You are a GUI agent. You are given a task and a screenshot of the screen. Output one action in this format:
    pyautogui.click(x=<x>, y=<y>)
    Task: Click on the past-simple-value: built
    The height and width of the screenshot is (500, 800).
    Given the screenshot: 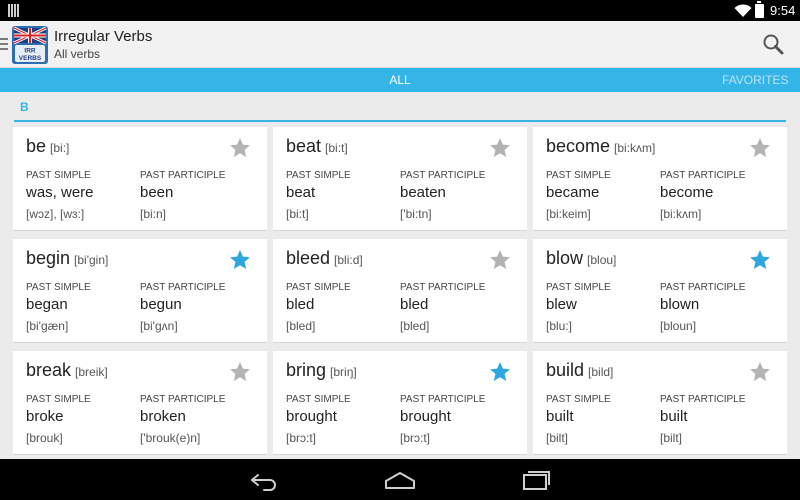 What is the action you would take?
    pyautogui.click(x=560, y=416)
    